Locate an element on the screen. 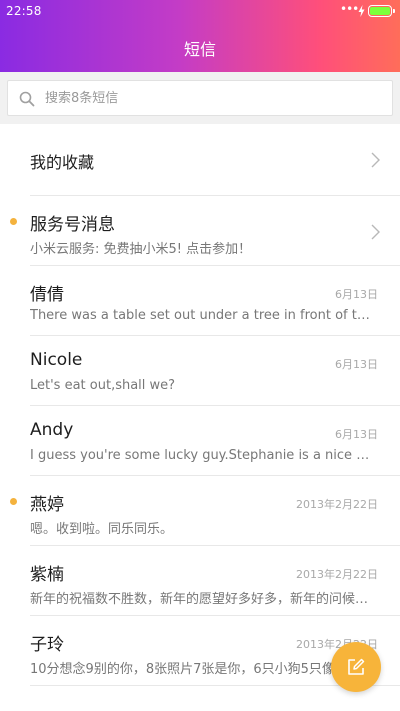 The height and width of the screenshot is (711, 400). thread-name: 燕婷 is located at coordinates (47, 505).